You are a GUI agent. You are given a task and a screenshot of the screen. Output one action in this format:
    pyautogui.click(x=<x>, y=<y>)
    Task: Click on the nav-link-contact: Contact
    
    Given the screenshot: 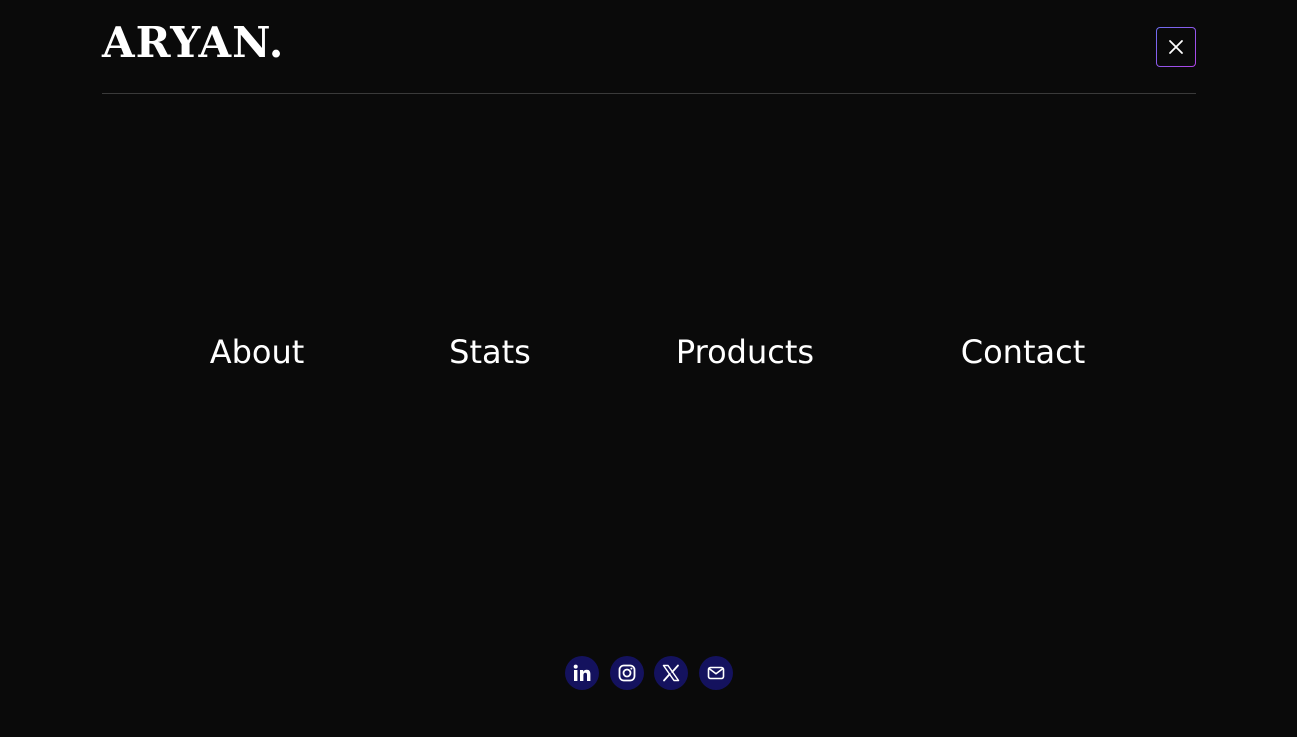 What is the action you would take?
    pyautogui.click(x=1023, y=352)
    